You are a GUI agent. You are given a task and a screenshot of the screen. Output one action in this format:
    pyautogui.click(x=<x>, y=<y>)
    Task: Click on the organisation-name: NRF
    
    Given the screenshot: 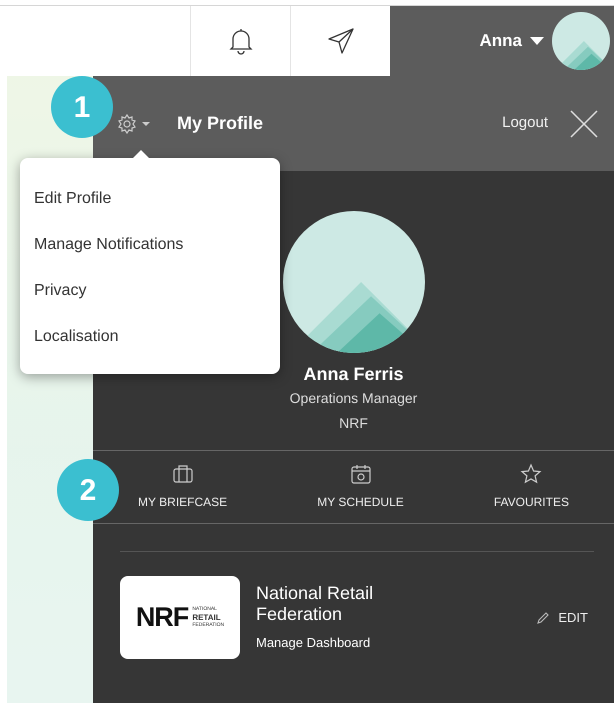 What is the action you would take?
    pyautogui.click(x=353, y=423)
    